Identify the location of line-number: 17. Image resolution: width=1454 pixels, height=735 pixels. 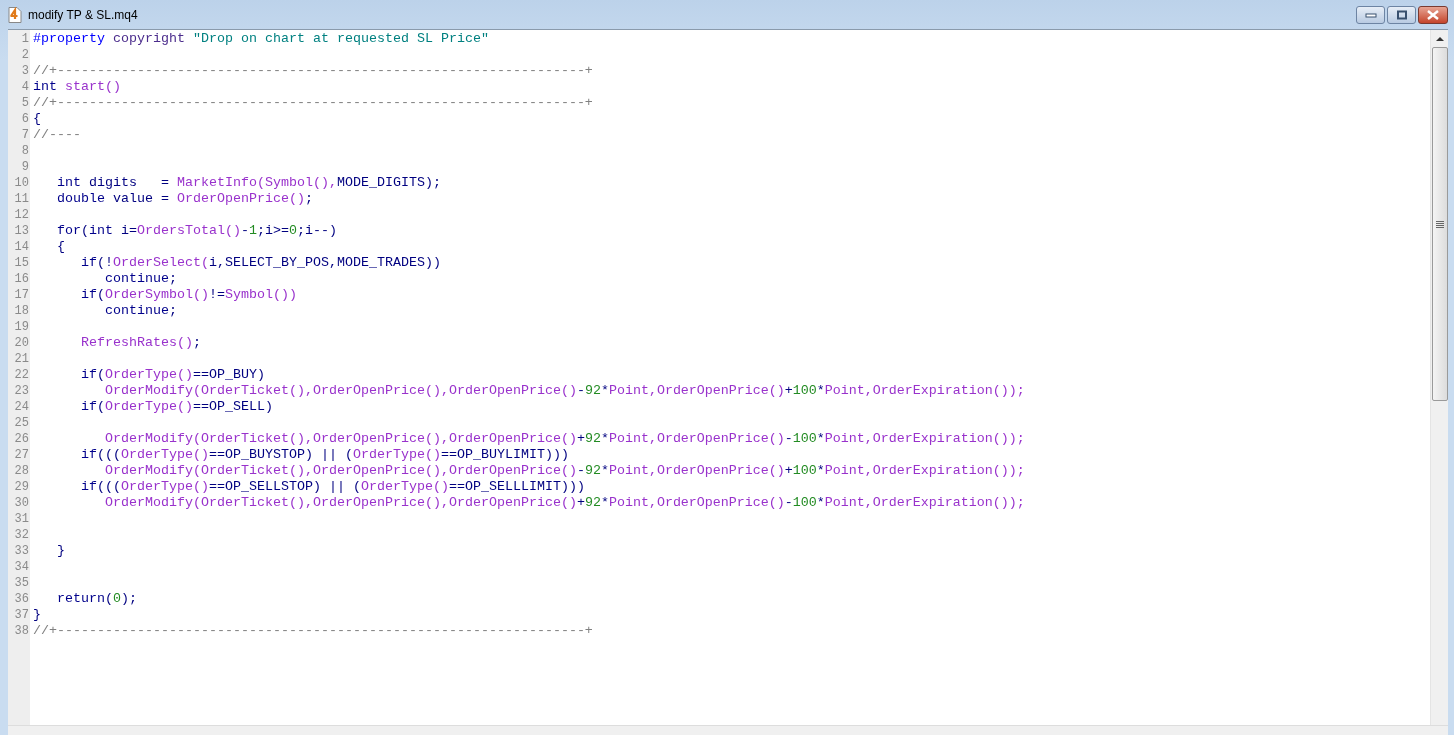
(21, 295).